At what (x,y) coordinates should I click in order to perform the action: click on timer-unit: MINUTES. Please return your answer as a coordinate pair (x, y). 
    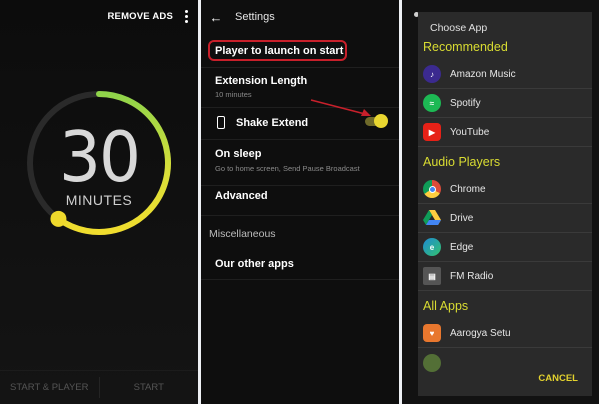
    Looking at the image, I should click on (99, 200).